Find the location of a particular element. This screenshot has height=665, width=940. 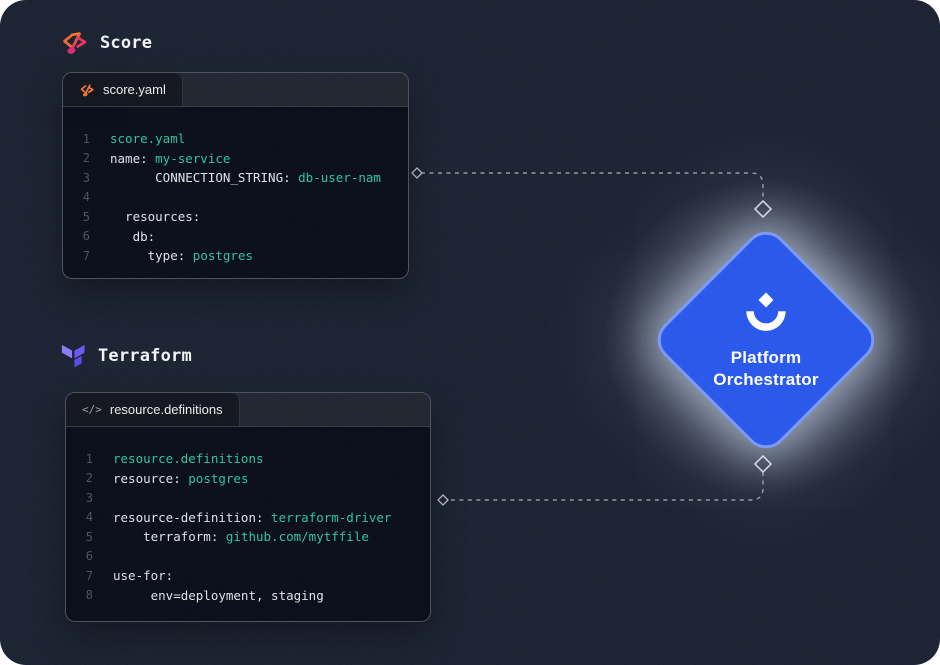

score-window-header: score.yaml is located at coordinates (235, 90).